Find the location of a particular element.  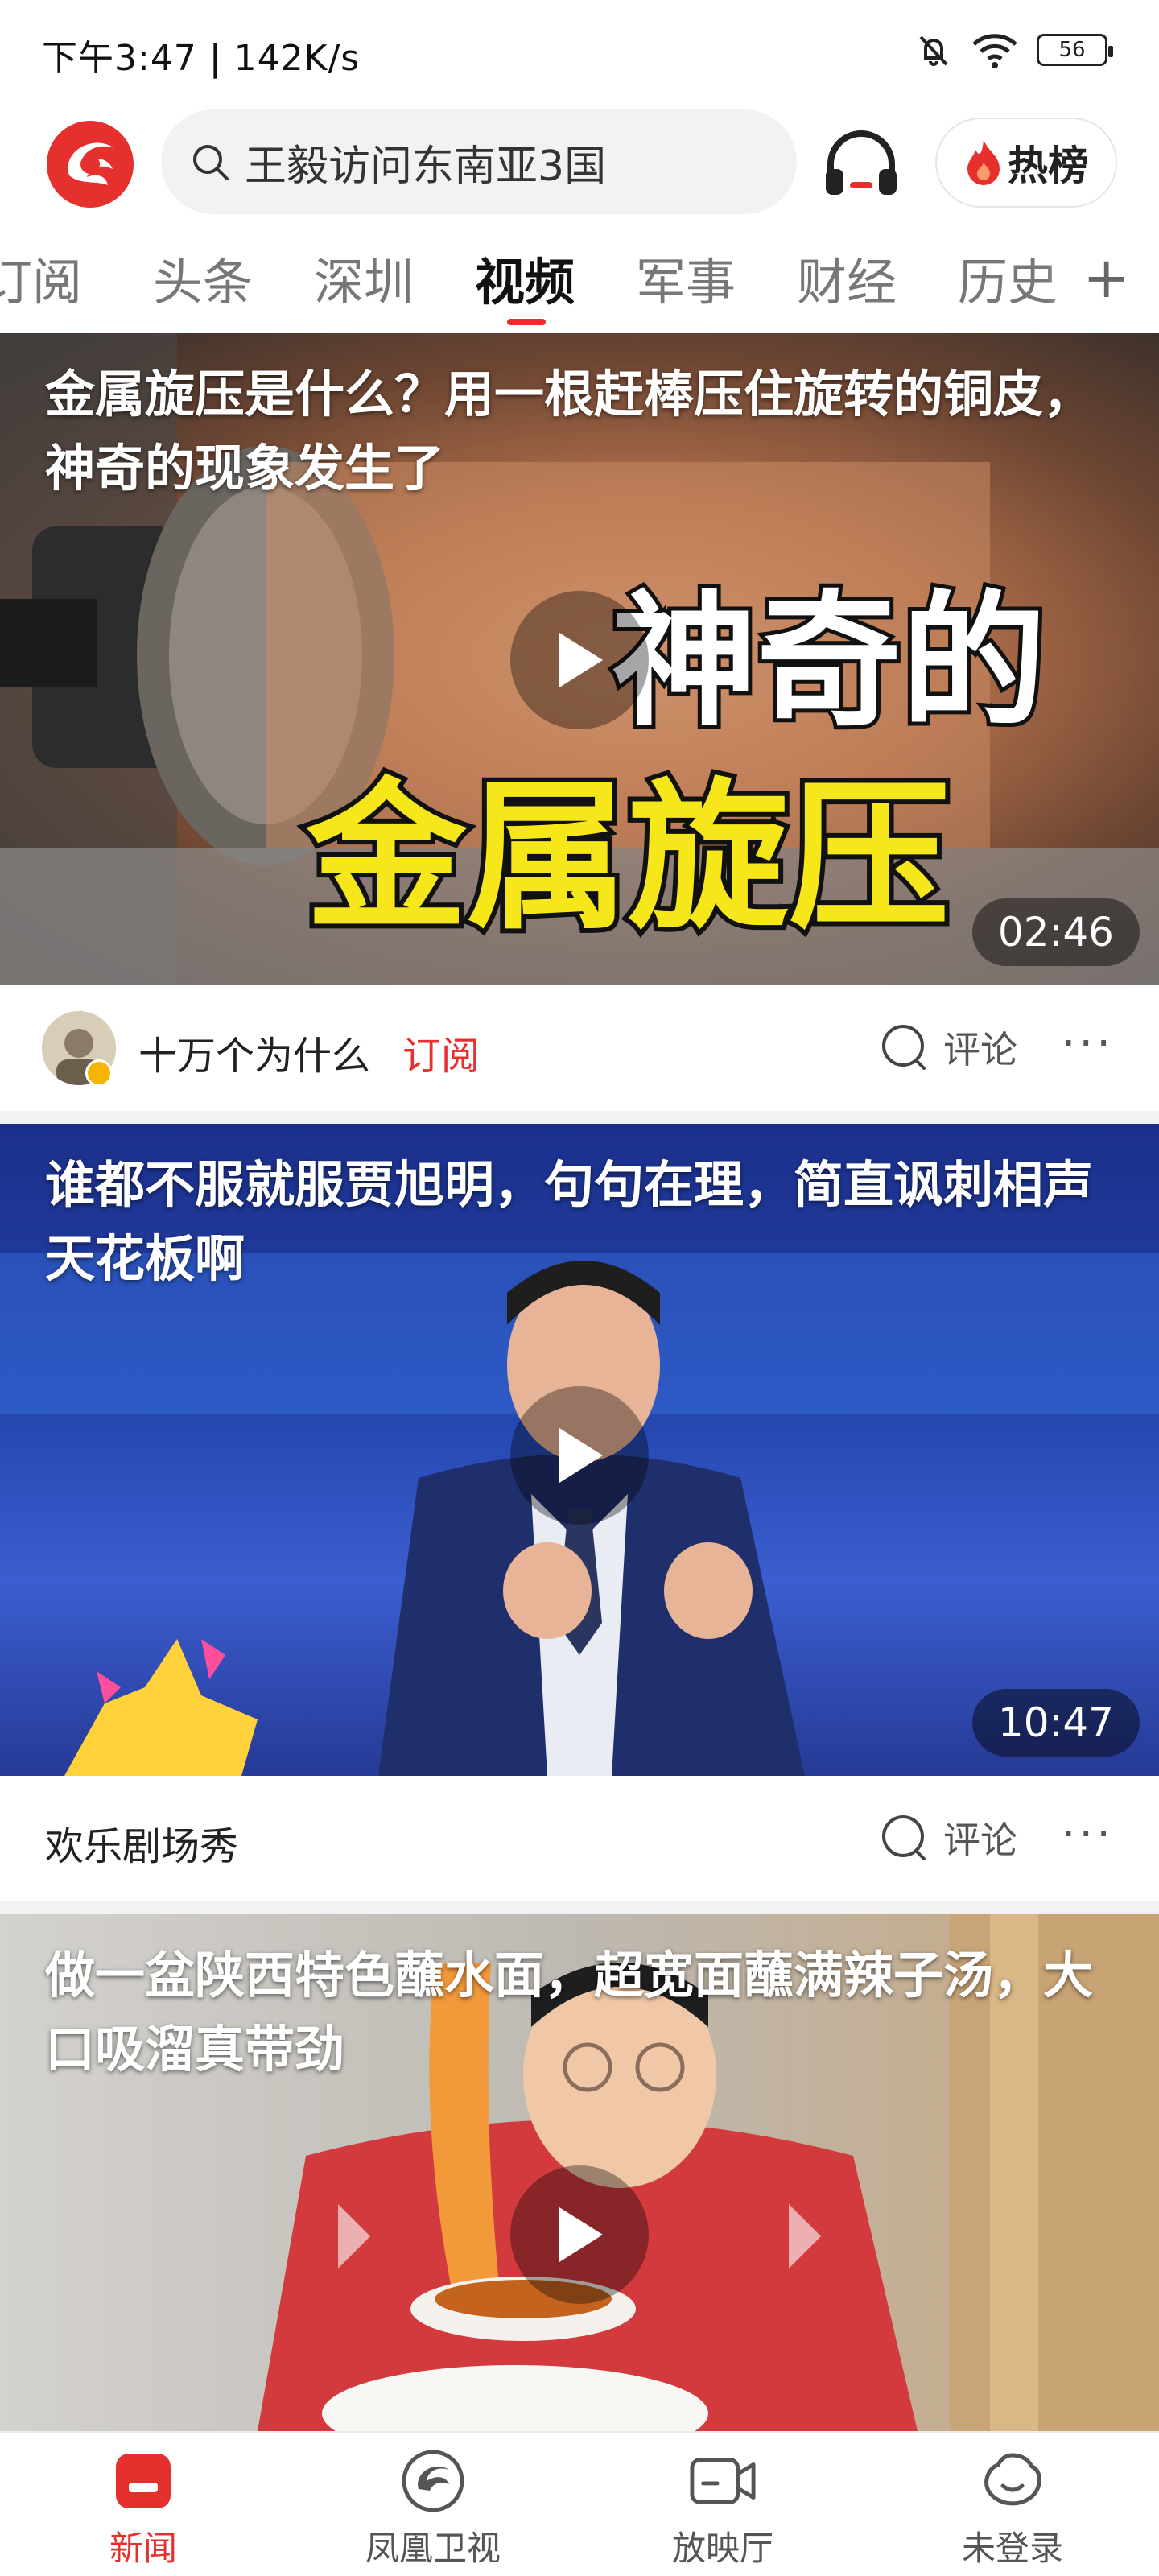

video-meta: 十万个为什么 订阅 评论 ··· is located at coordinates (579, 1049).